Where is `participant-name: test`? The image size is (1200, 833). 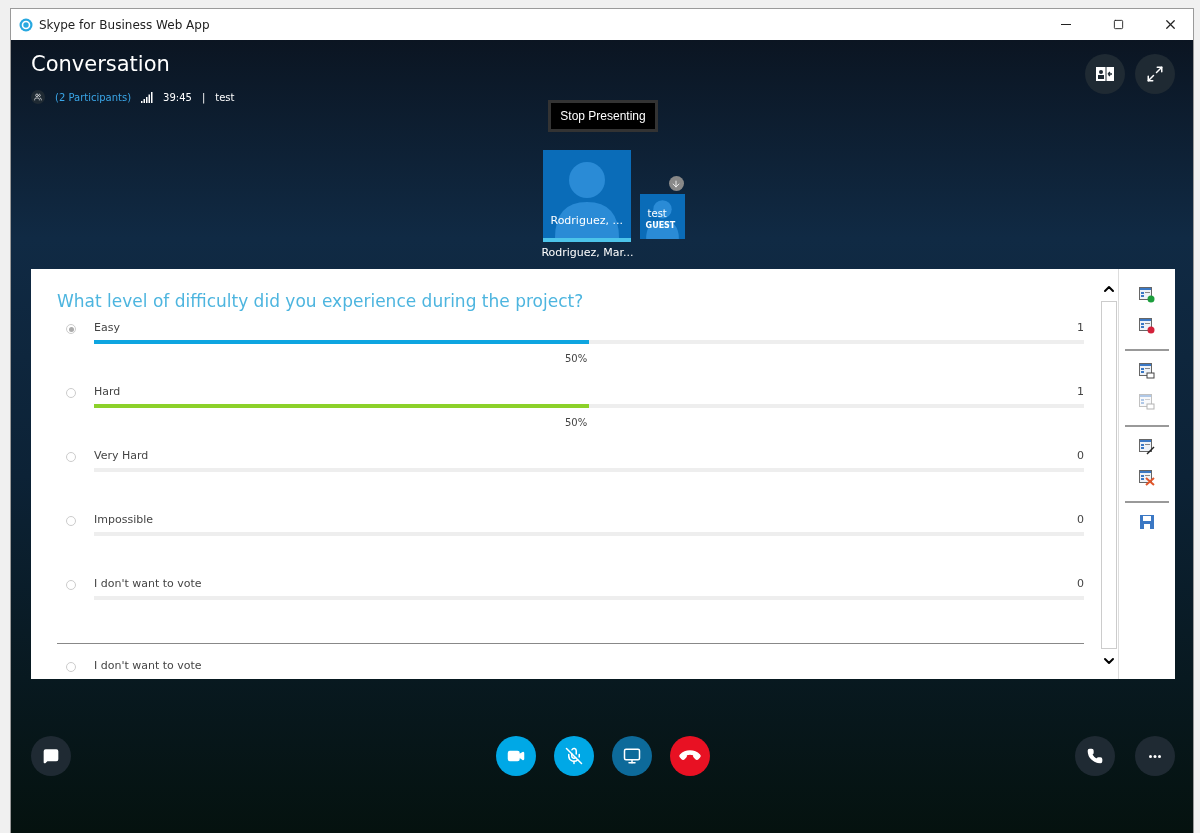 participant-name: test is located at coordinates (657, 213).